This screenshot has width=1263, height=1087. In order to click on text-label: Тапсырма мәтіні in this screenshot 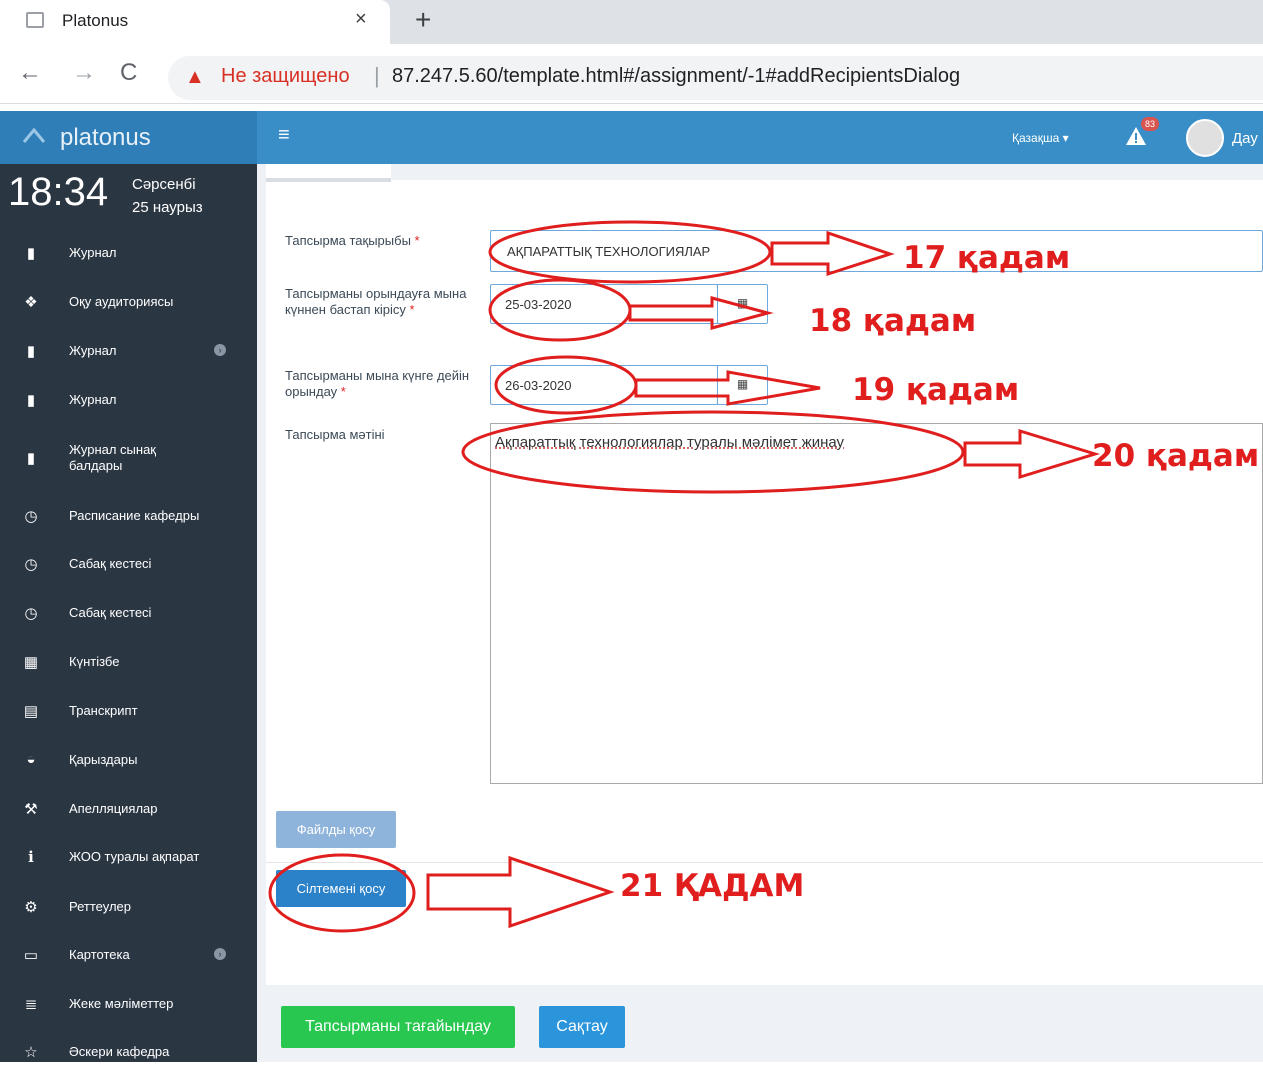, I will do `click(335, 434)`.